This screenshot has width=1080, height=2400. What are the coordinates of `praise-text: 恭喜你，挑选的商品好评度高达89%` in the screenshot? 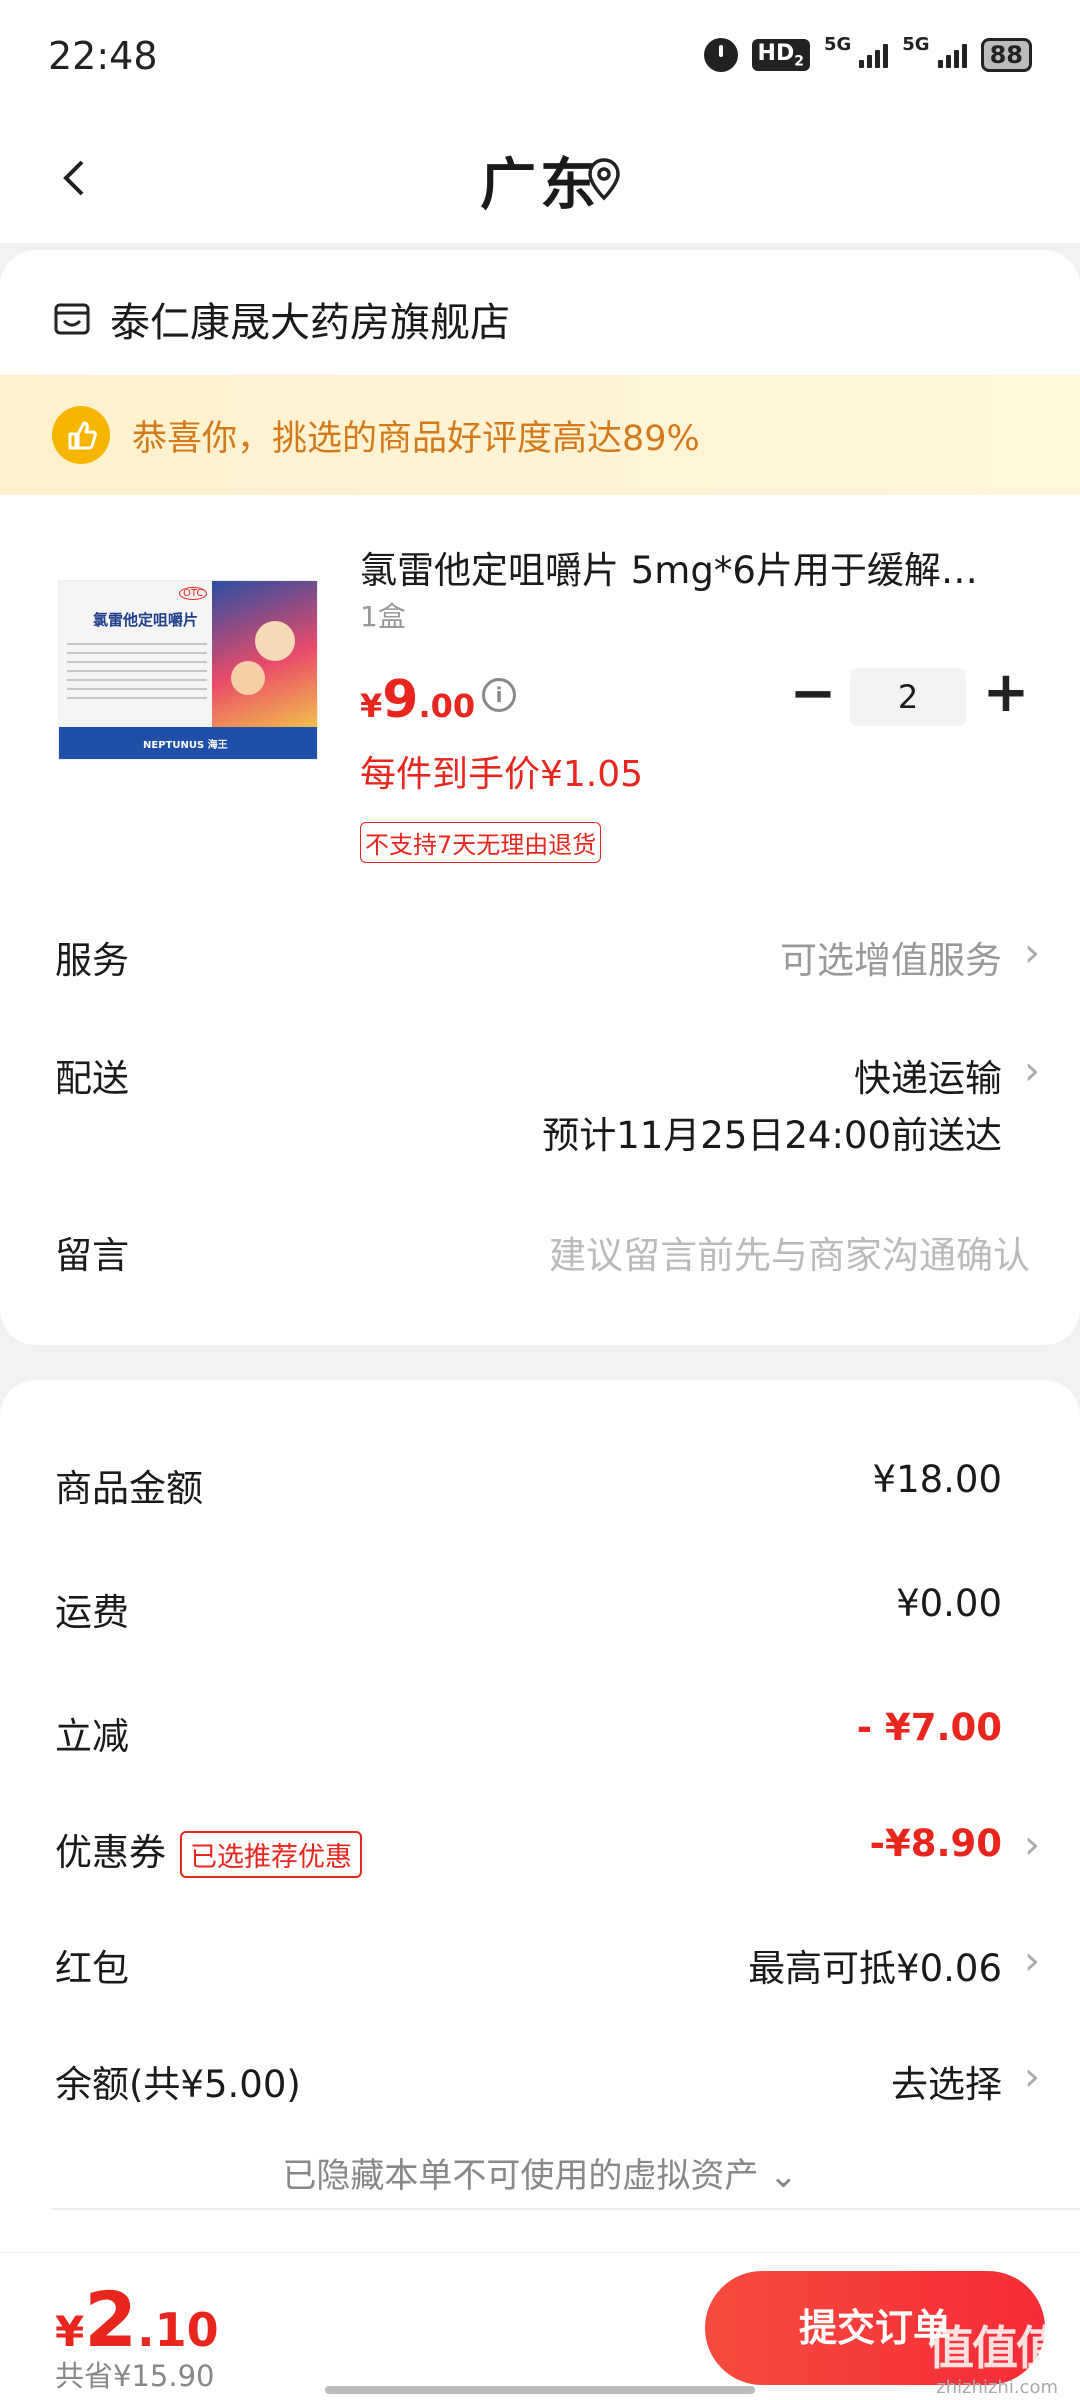 It's located at (416, 438).